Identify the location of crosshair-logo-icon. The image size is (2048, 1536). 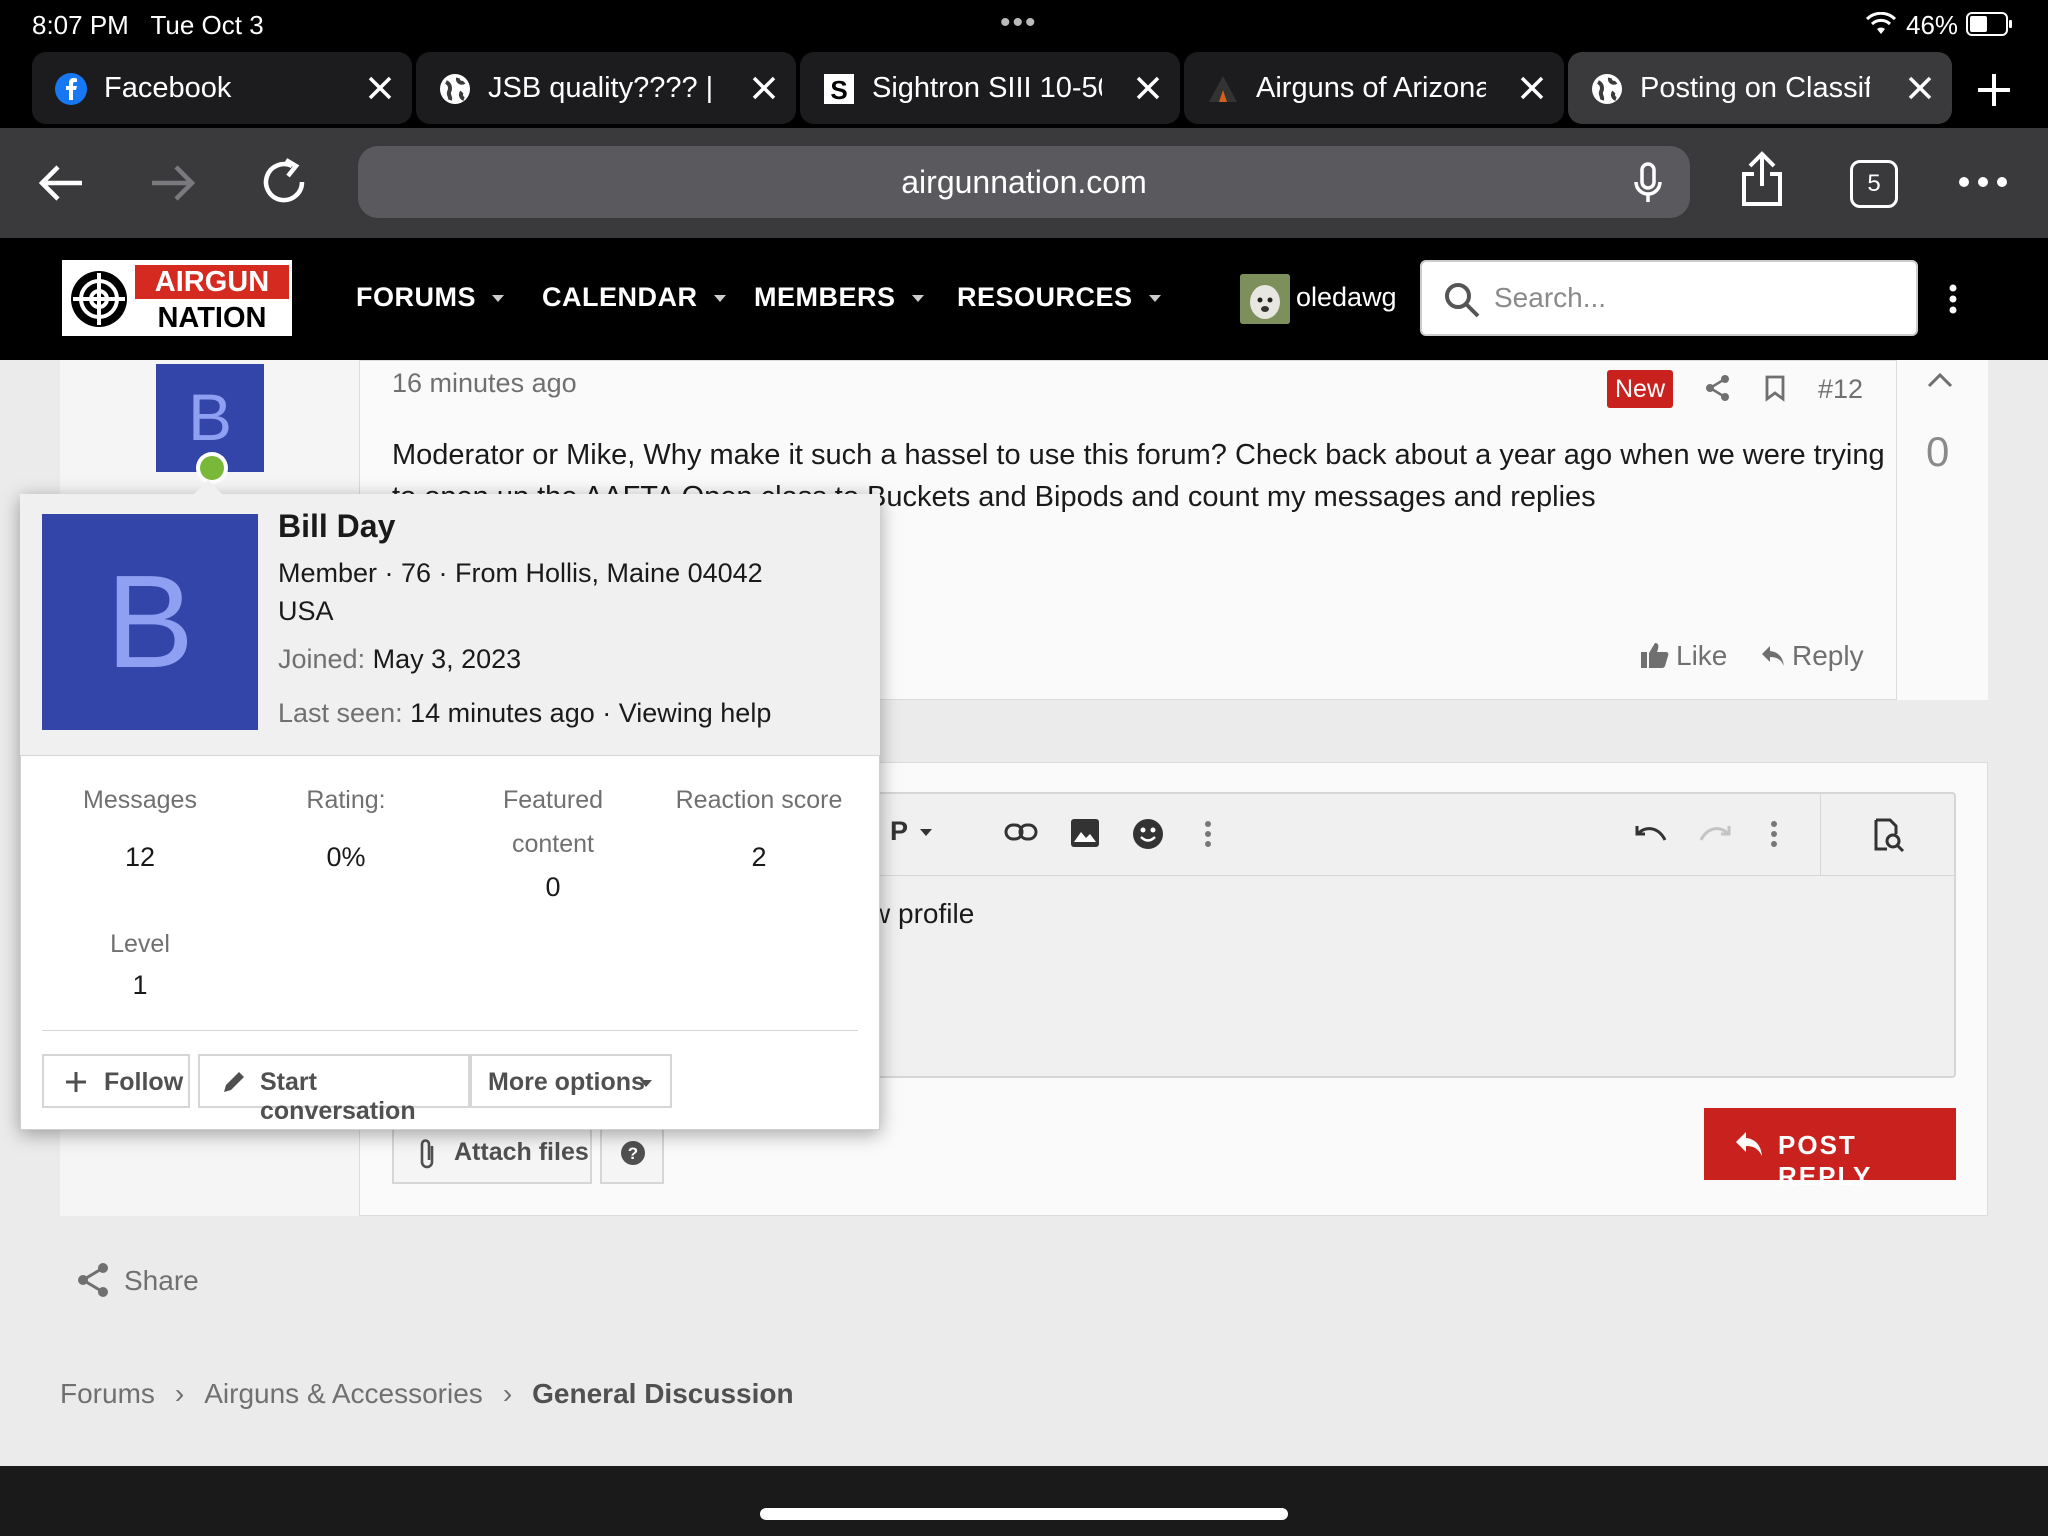
(99, 299).